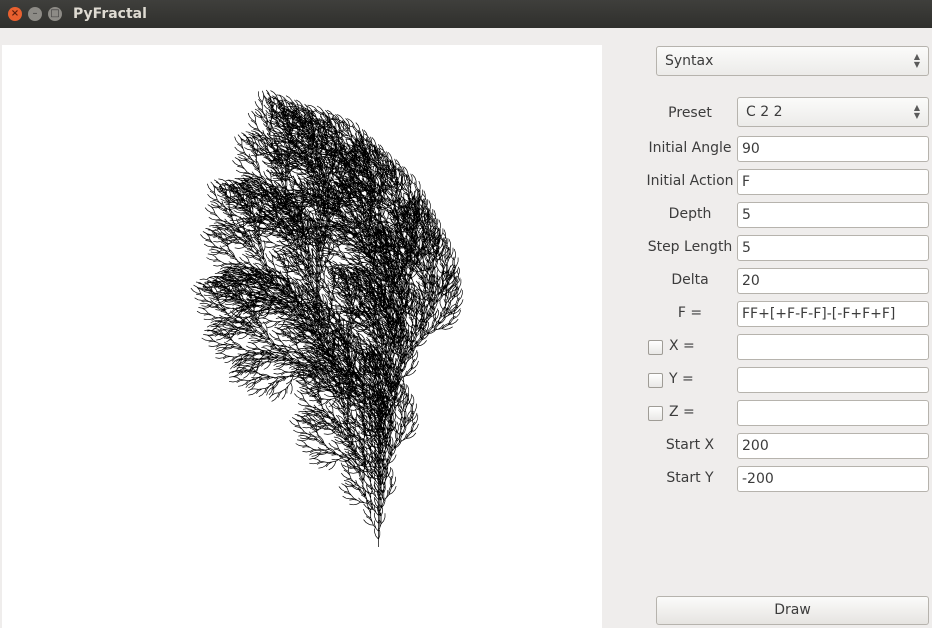 The width and height of the screenshot is (932, 628). Describe the element at coordinates (690, 478) in the screenshot. I see `start-y-label: Start Y` at that location.